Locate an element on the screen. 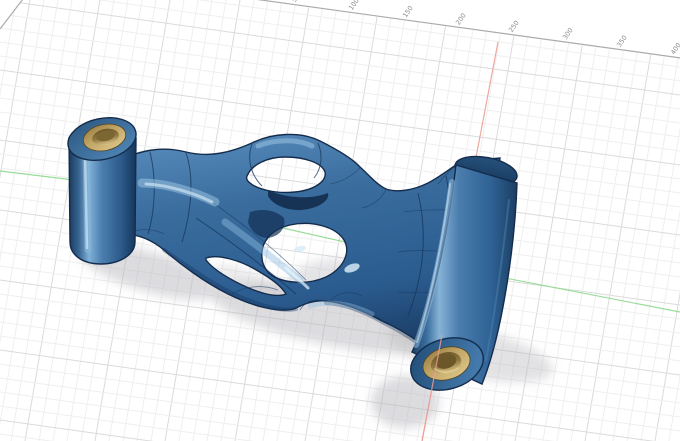 This screenshot has width=680, height=441. left-bushing-cylinder is located at coordinates (102, 188).